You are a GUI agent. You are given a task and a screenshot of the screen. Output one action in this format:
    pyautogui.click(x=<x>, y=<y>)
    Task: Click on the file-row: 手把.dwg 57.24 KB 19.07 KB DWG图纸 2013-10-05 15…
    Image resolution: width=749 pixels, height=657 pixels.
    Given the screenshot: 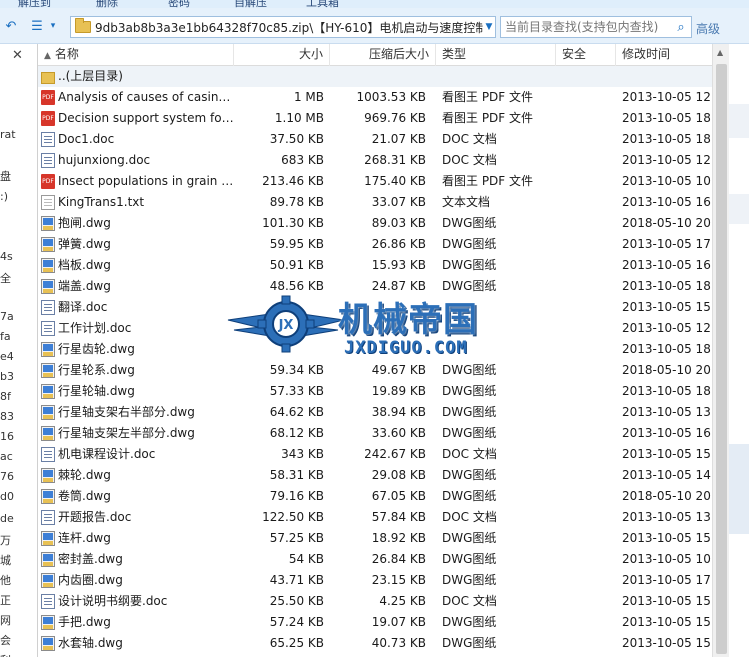 What is the action you would take?
    pyautogui.click(x=375, y=622)
    